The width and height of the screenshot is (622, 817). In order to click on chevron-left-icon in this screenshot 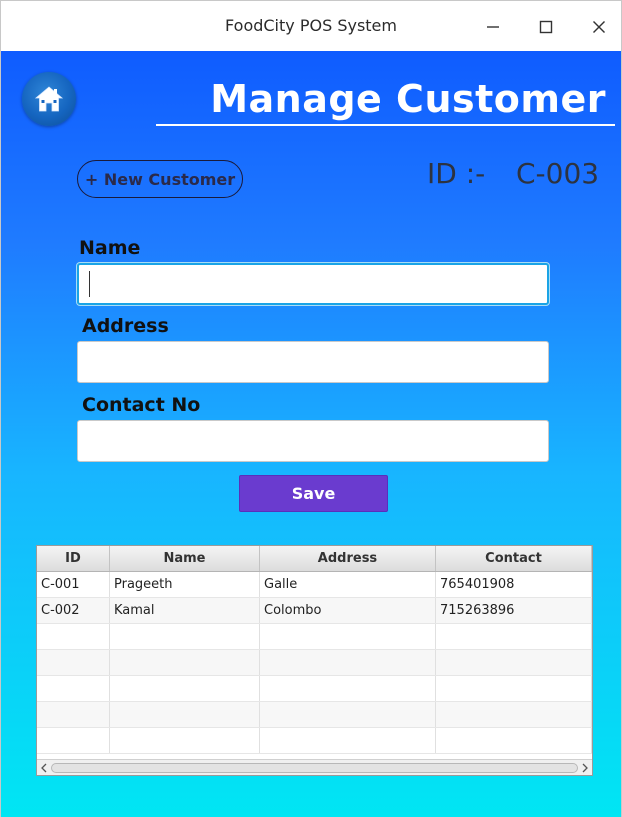, I will do `click(44, 768)`.